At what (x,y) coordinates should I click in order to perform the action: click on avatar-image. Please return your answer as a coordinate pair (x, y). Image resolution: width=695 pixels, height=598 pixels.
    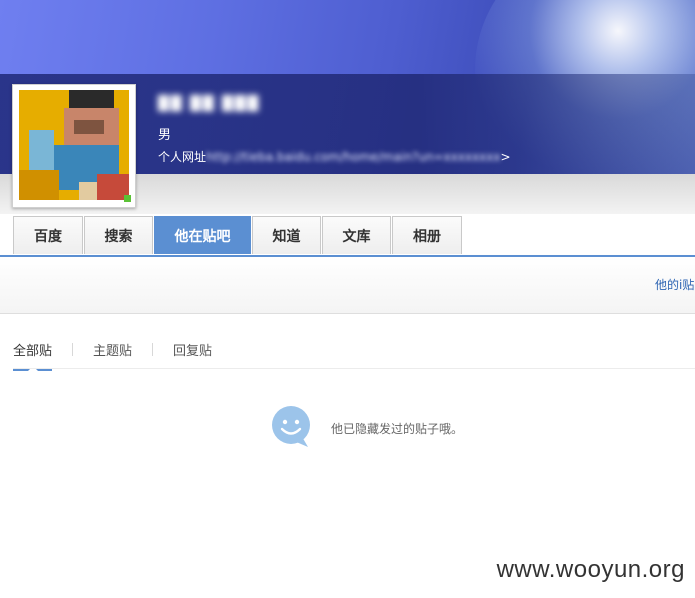
    Looking at the image, I should click on (74, 145).